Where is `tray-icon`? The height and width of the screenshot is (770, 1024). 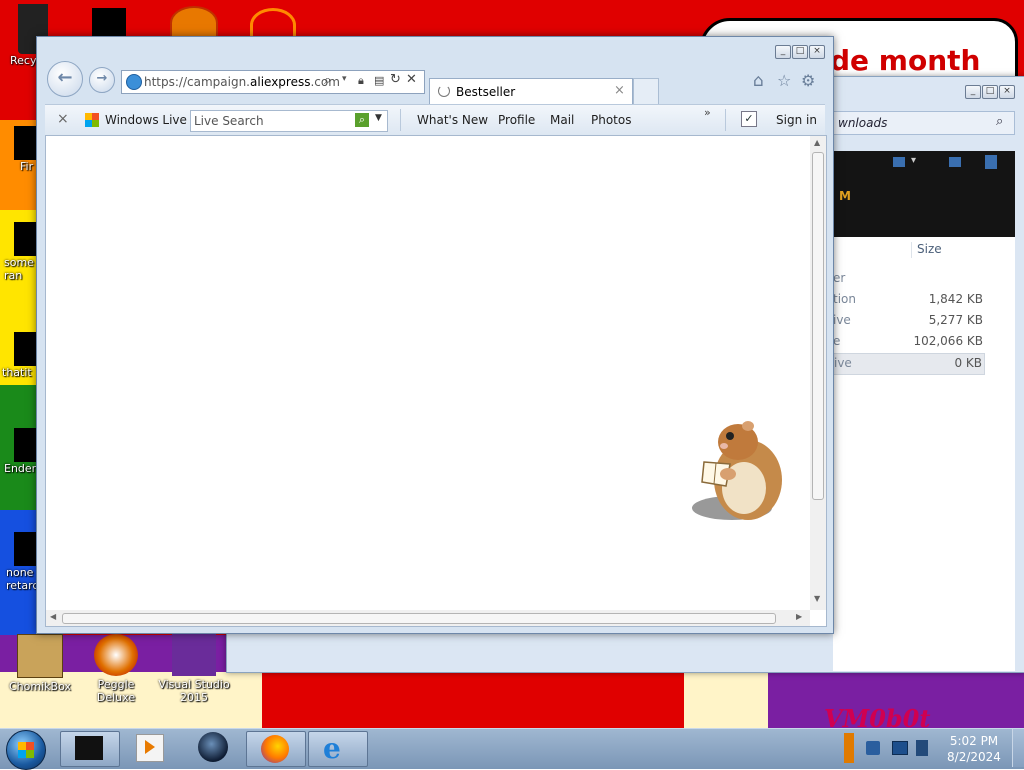
tray-icon is located at coordinates (849, 748).